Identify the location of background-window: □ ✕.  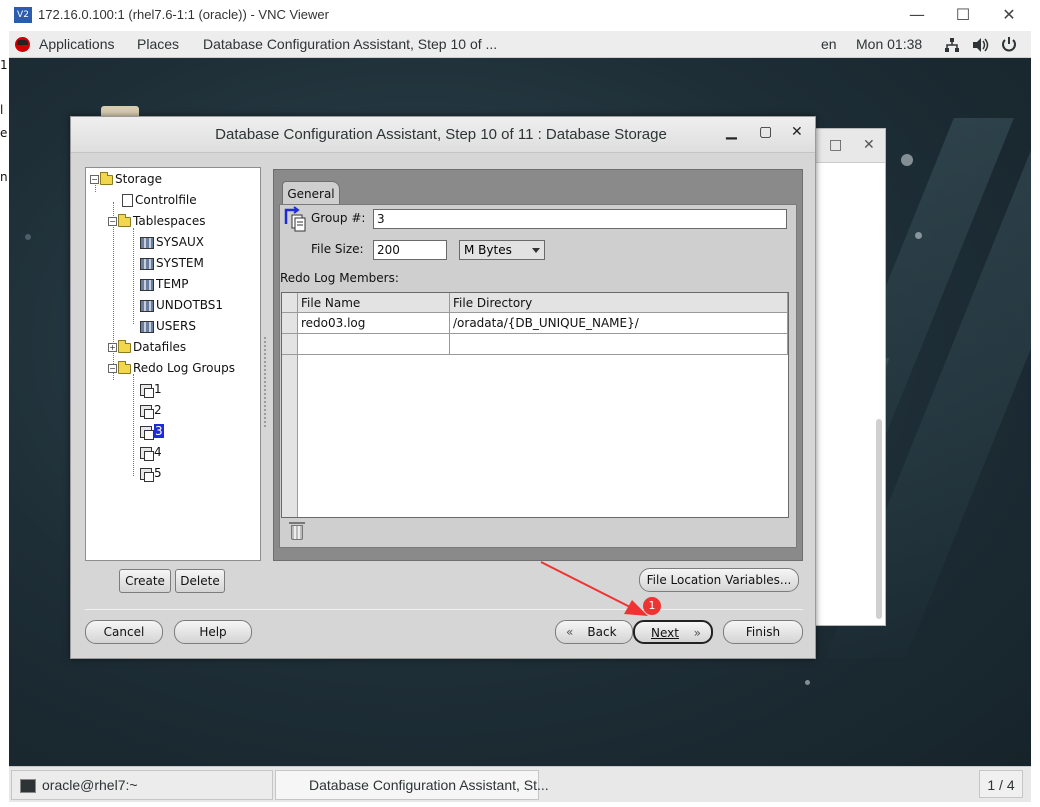
(848, 377).